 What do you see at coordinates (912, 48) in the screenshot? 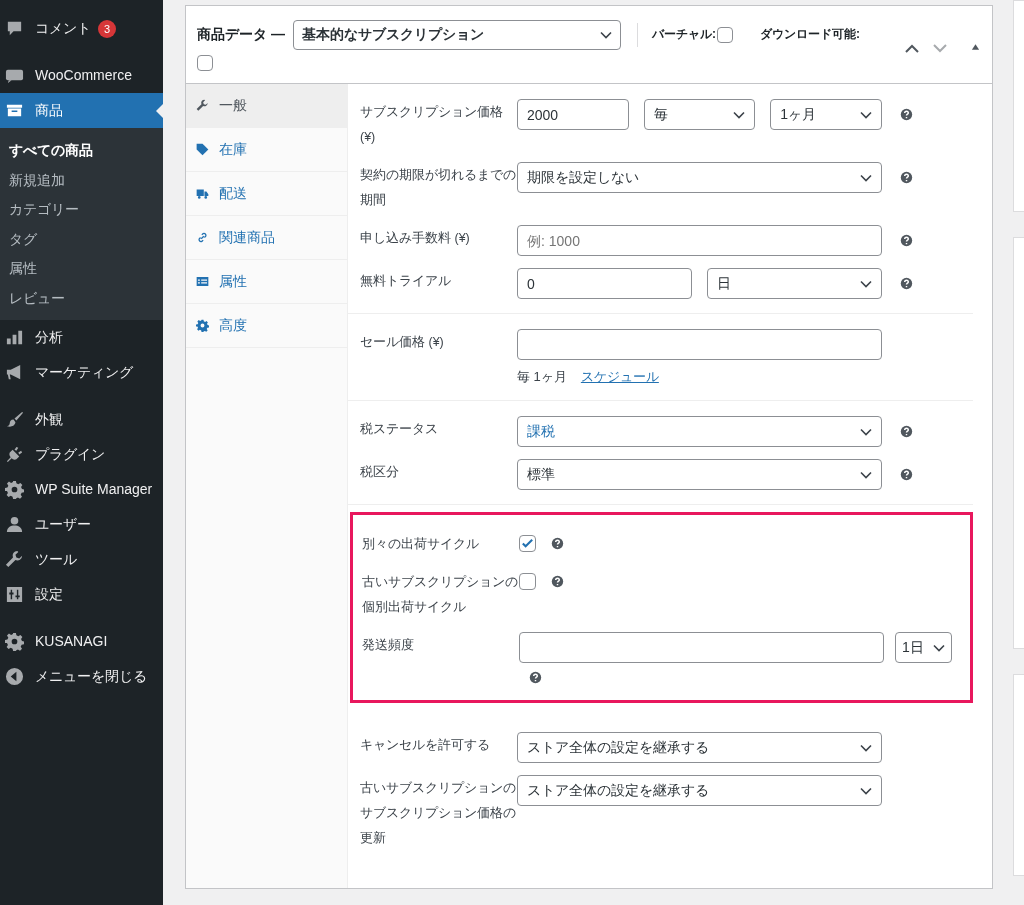
I see `chevron-up-icon` at bounding box center [912, 48].